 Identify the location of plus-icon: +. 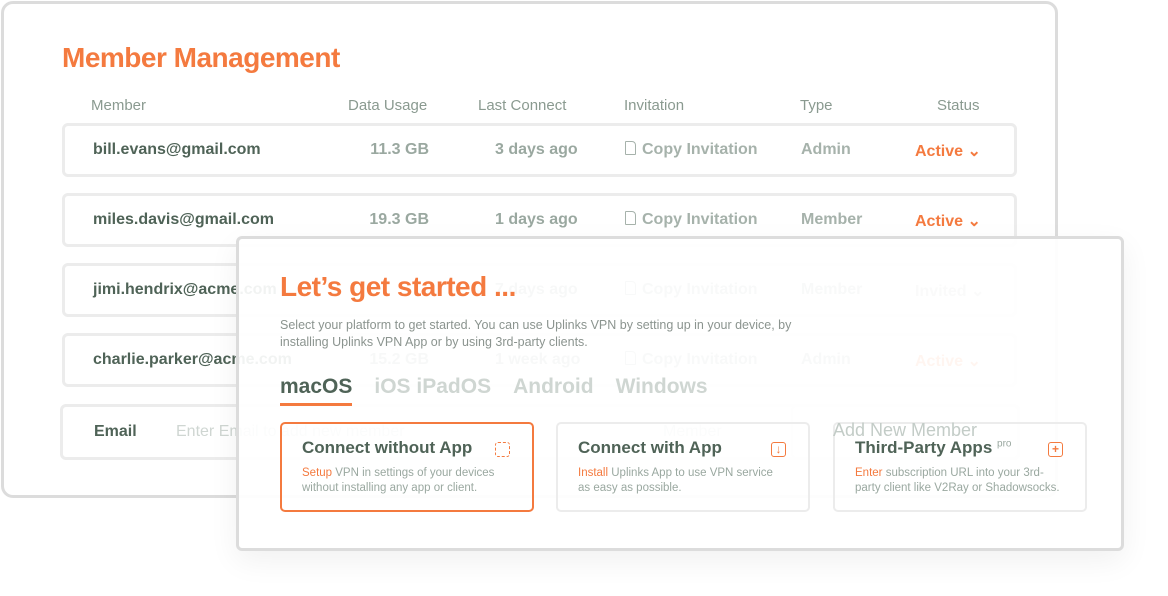
(1055, 449).